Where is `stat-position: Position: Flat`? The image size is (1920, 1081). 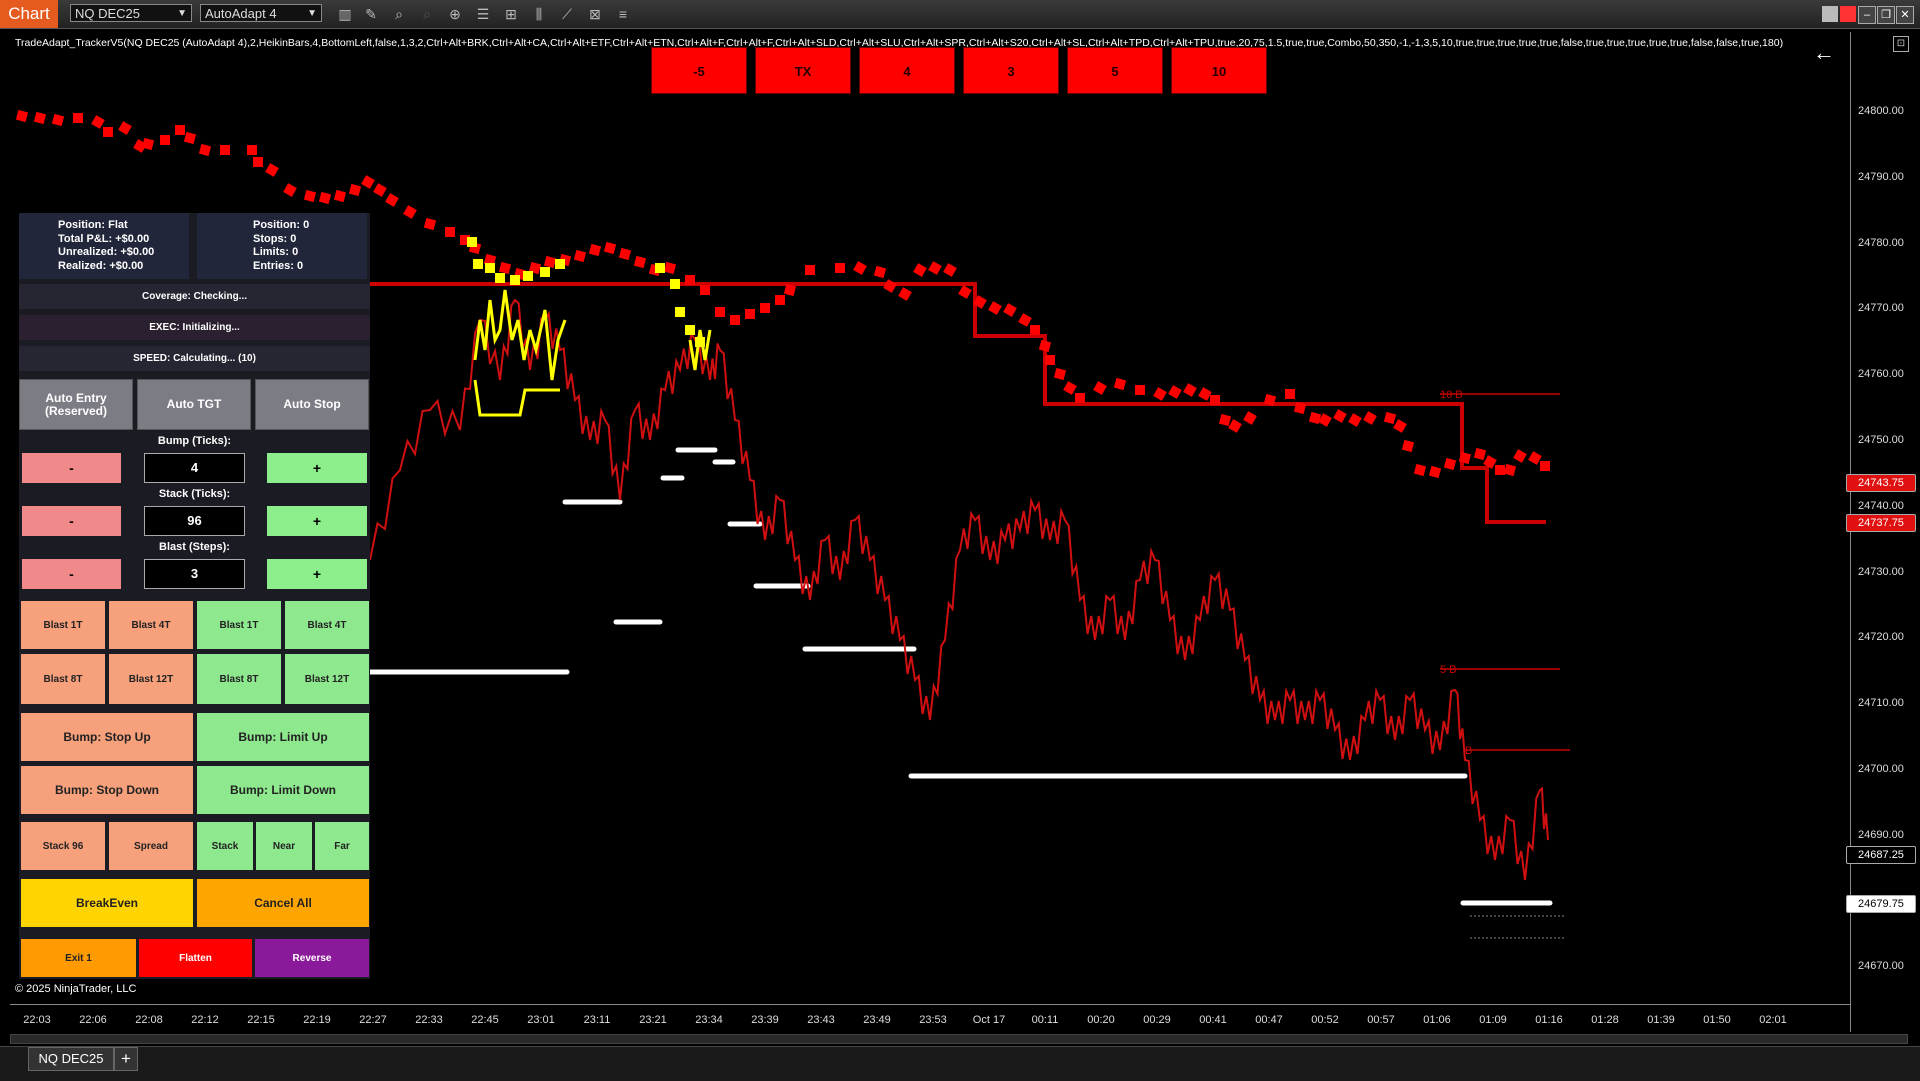
stat-position: Position: Flat is located at coordinates (93, 225).